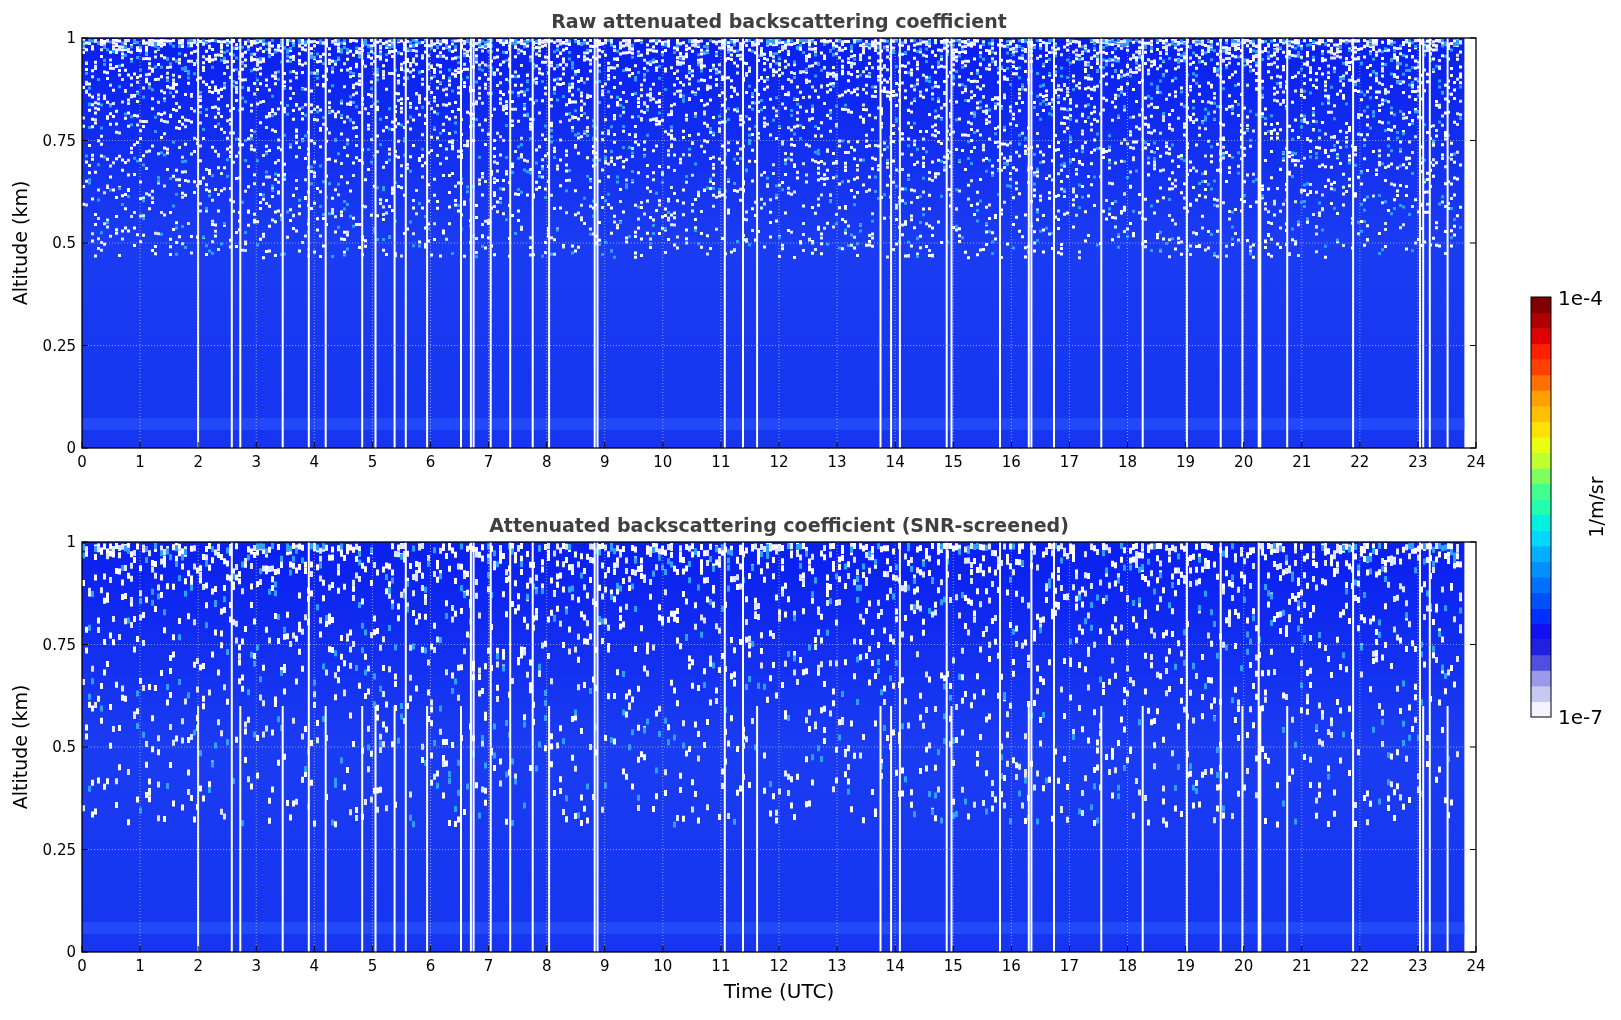  What do you see at coordinates (779, 525) in the screenshot?
I see `panel-title: Attenuated backscattering coefficient (SNR-screened)` at bounding box center [779, 525].